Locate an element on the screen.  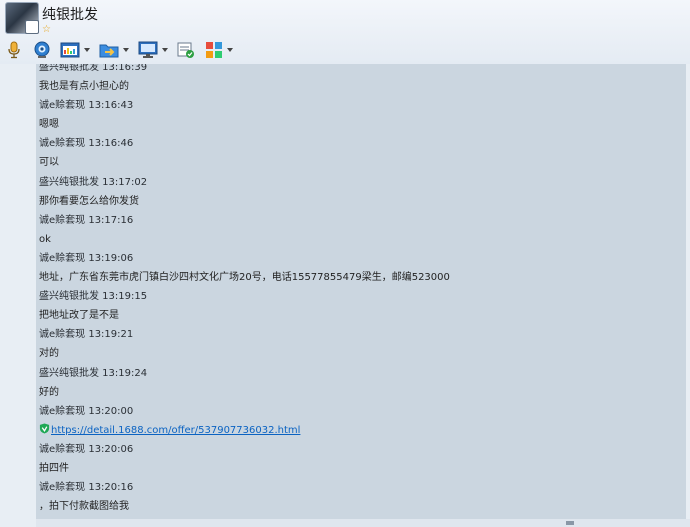
apps-menu-caret is located at coordinates (230, 50).